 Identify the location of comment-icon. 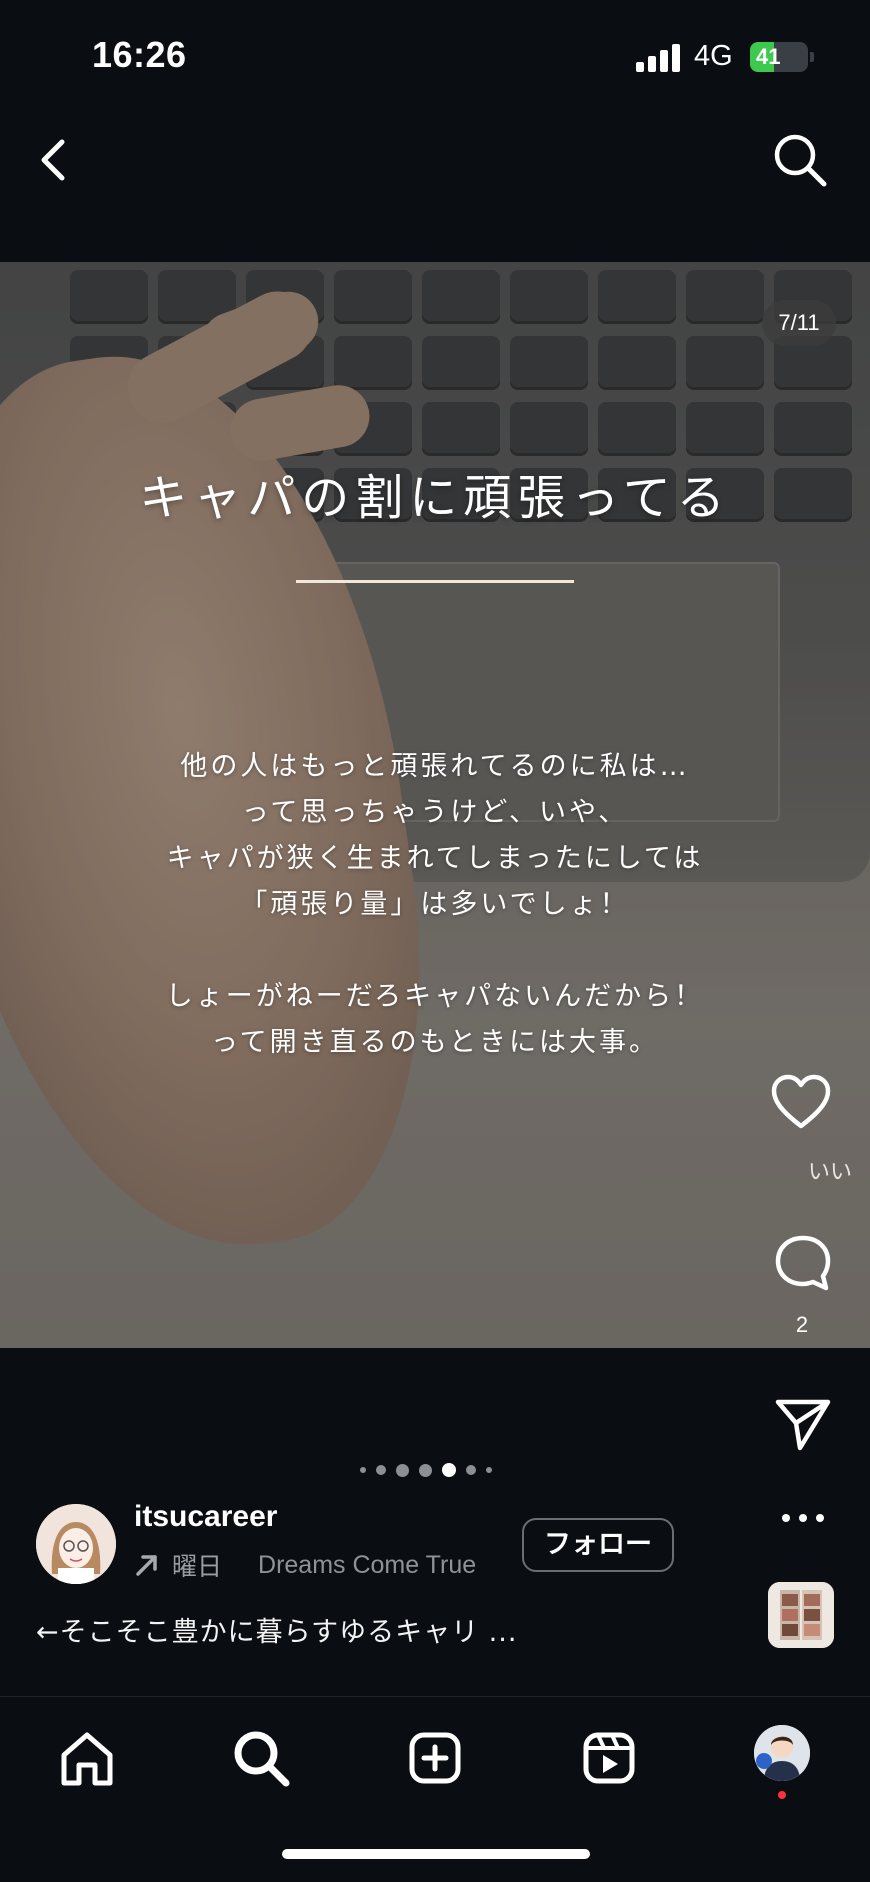
(803, 1263).